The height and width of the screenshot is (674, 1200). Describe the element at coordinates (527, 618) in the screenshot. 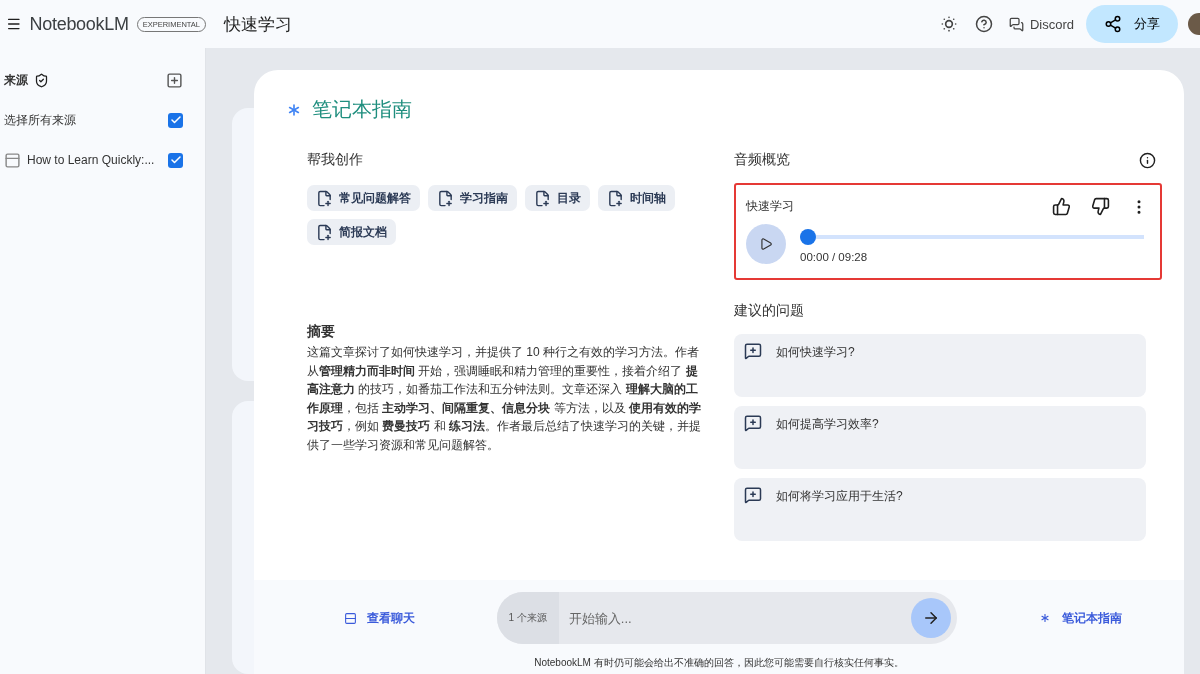

I see `source-count: 1 个来源` at that location.